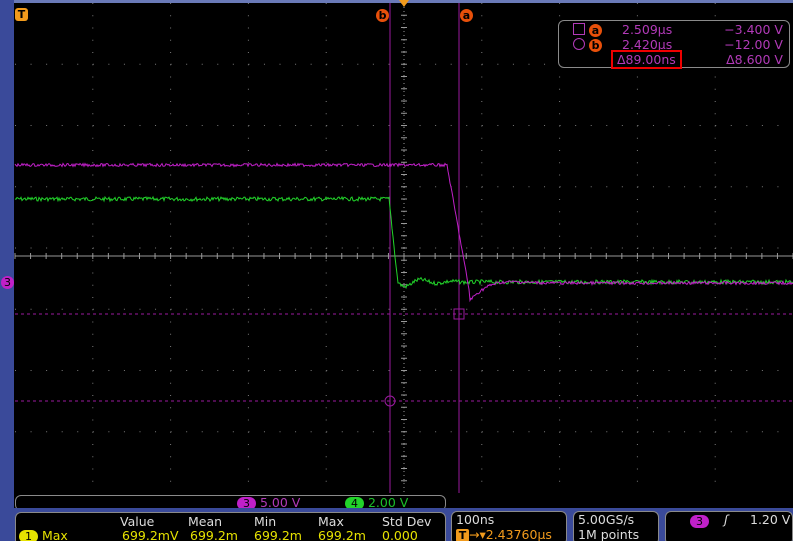  Describe the element at coordinates (382, 14) in the screenshot. I see `cursor-b-label: b` at that location.